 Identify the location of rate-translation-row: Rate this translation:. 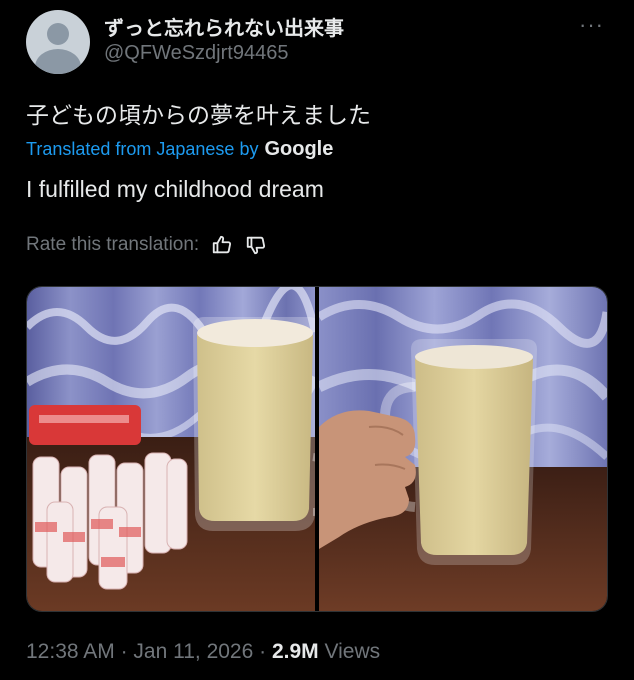
(146, 245).